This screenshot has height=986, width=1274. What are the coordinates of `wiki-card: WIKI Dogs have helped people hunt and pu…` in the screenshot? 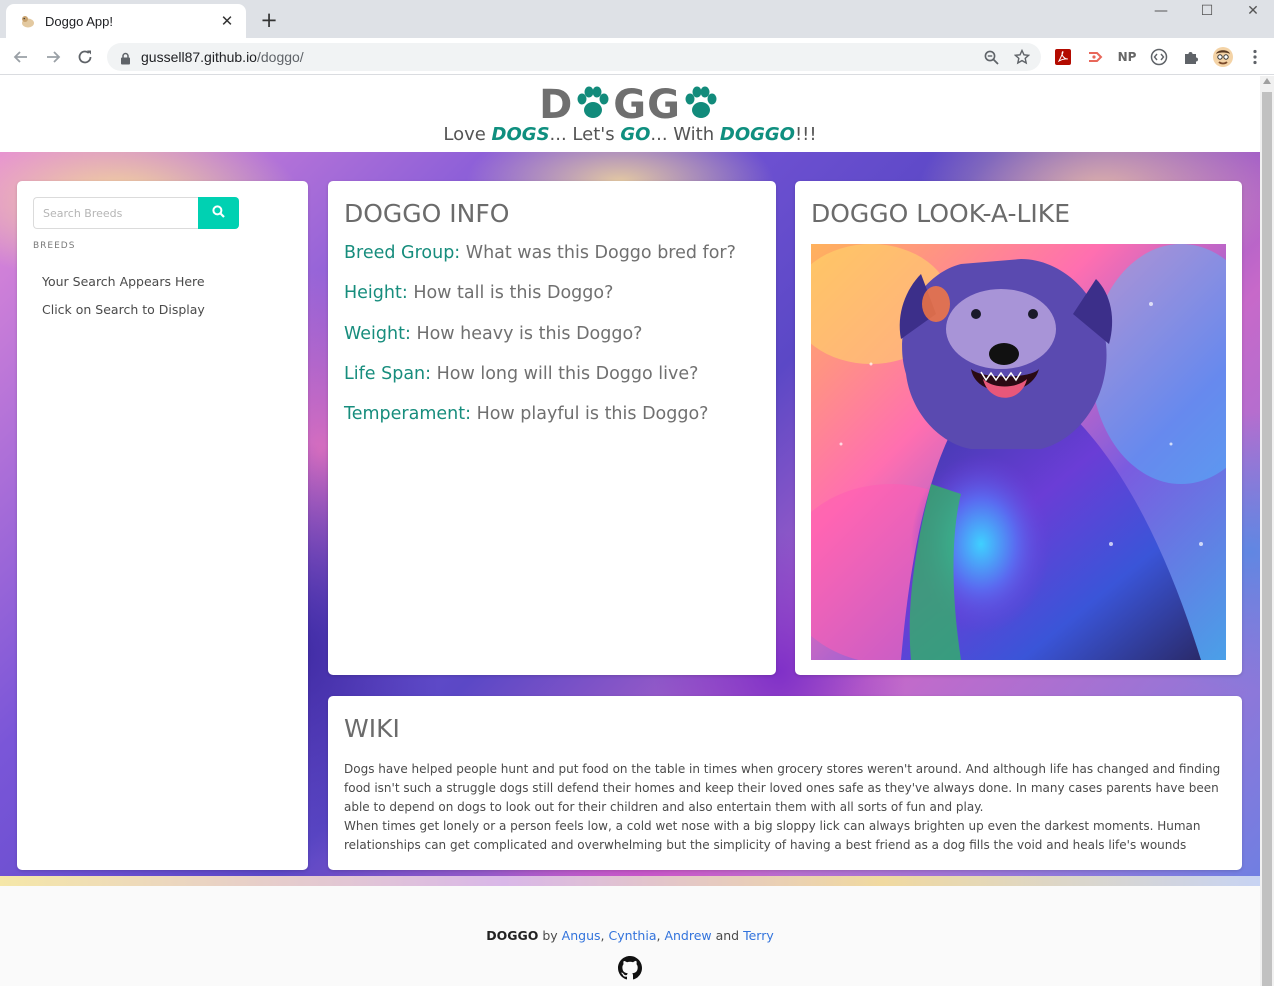 It's located at (785, 783).